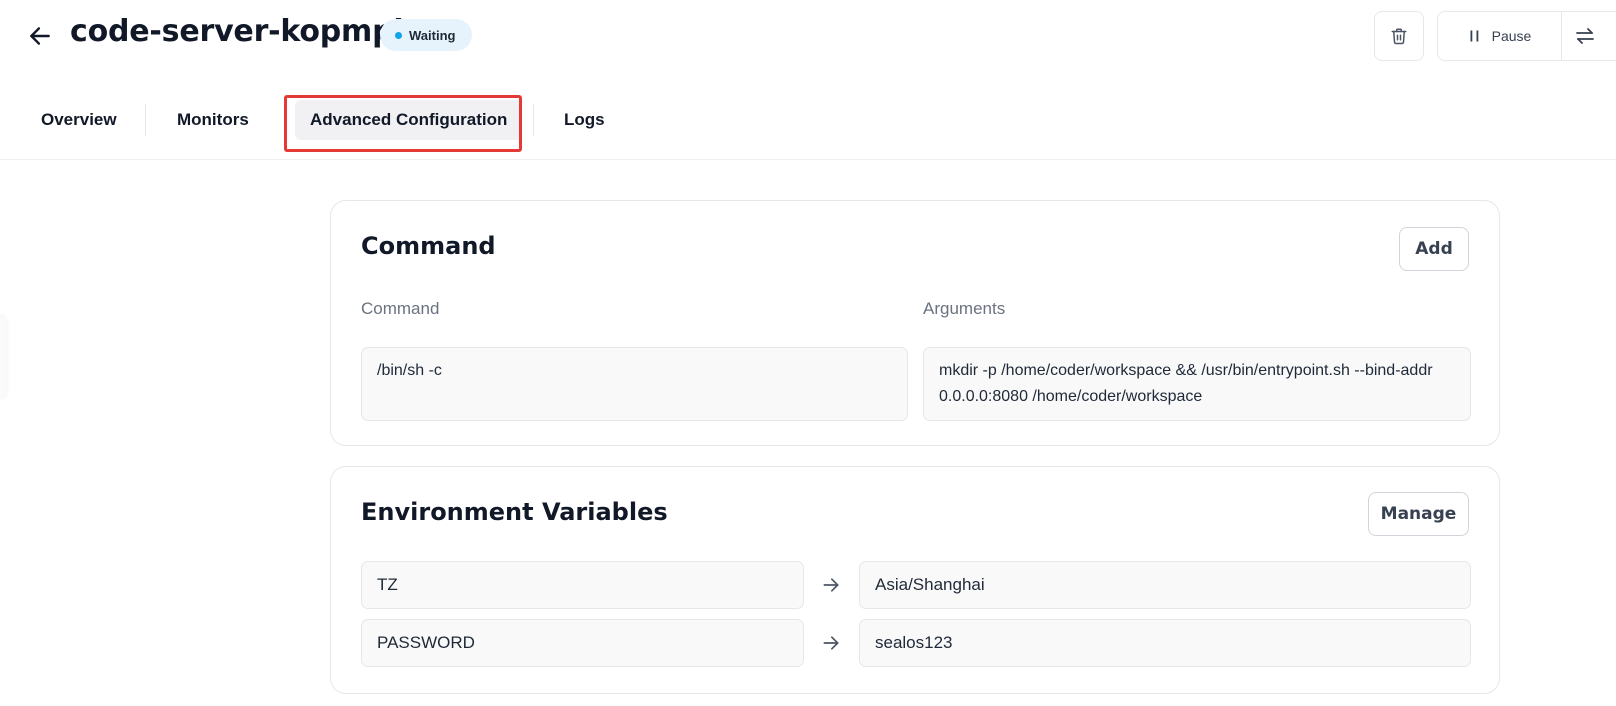 This screenshot has width=1616, height=706. Describe the element at coordinates (582, 643) in the screenshot. I see `env-key-field: PASSWORD` at that location.